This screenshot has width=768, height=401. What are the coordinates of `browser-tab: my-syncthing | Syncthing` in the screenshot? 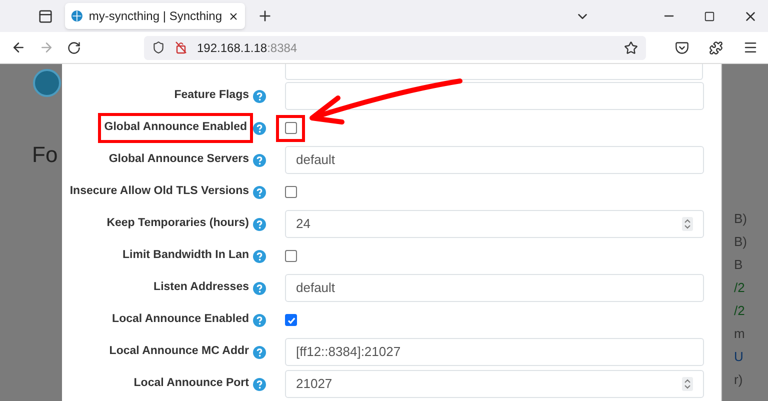 It's located at (155, 16).